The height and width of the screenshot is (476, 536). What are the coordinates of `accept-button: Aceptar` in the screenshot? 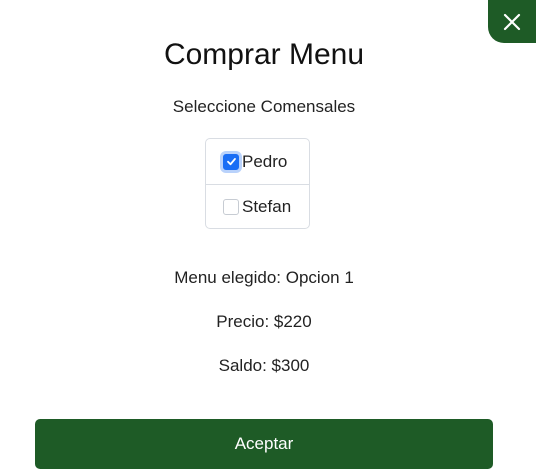 It's located at (264, 444).